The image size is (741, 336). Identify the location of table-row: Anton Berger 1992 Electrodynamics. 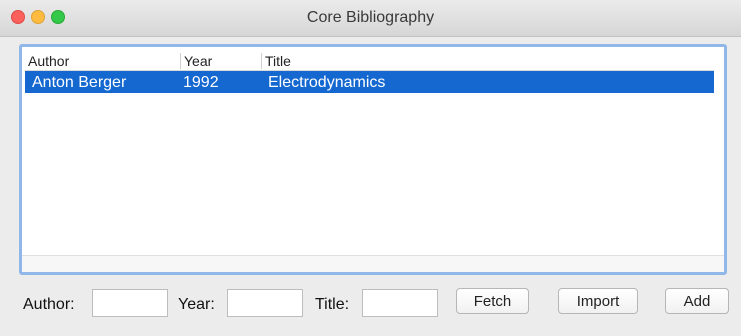
(369, 82).